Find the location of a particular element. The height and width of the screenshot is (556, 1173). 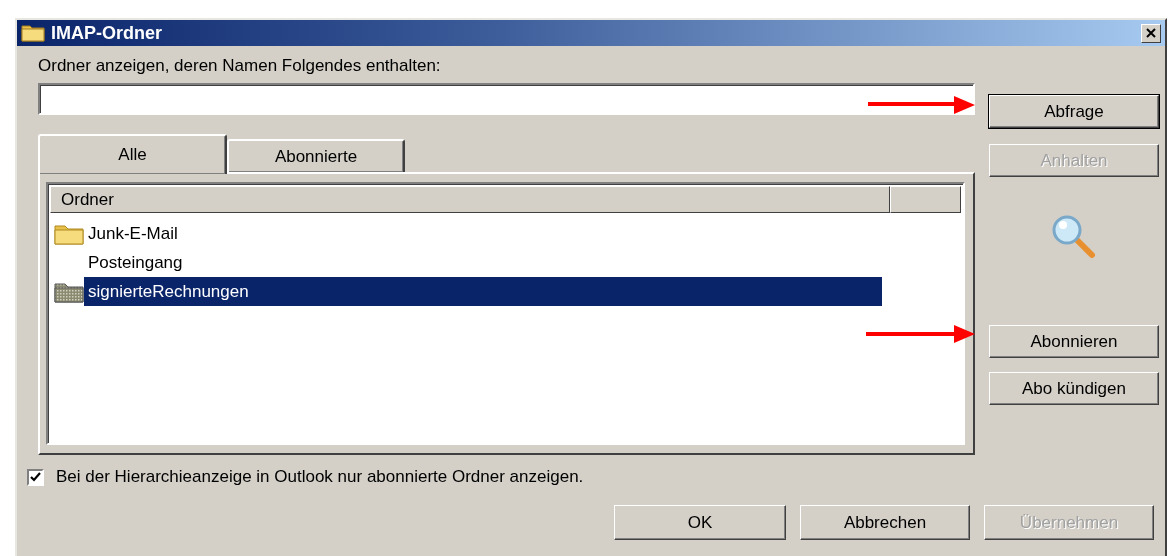

search-icon is located at coordinates (1074, 237).